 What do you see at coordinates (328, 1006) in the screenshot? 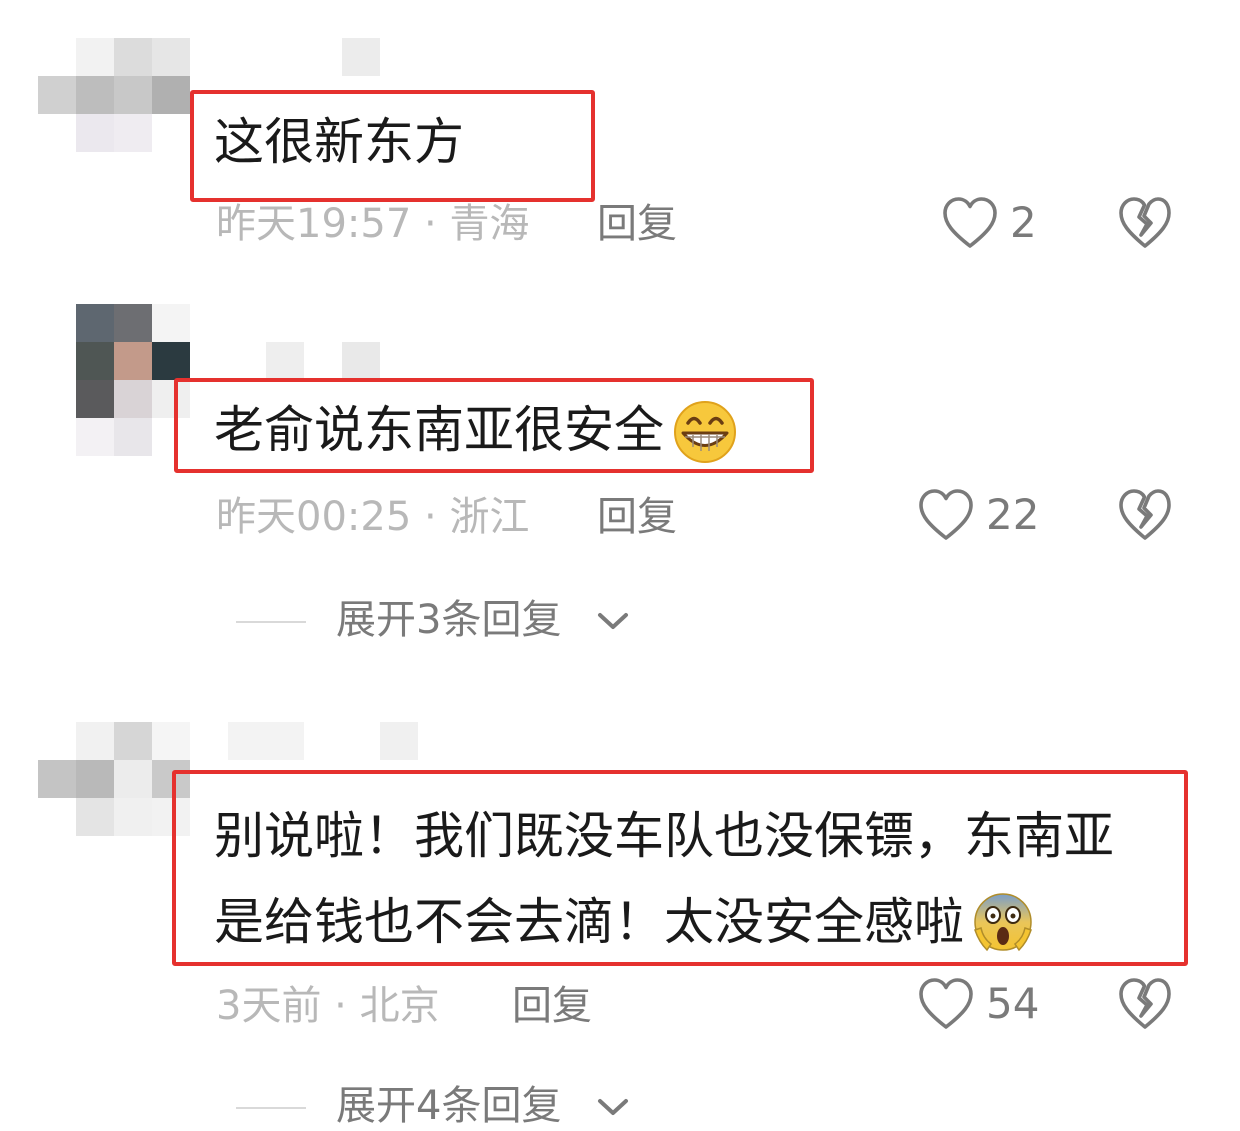
I see `comment-meta: 3天前 · 北京` at bounding box center [328, 1006].